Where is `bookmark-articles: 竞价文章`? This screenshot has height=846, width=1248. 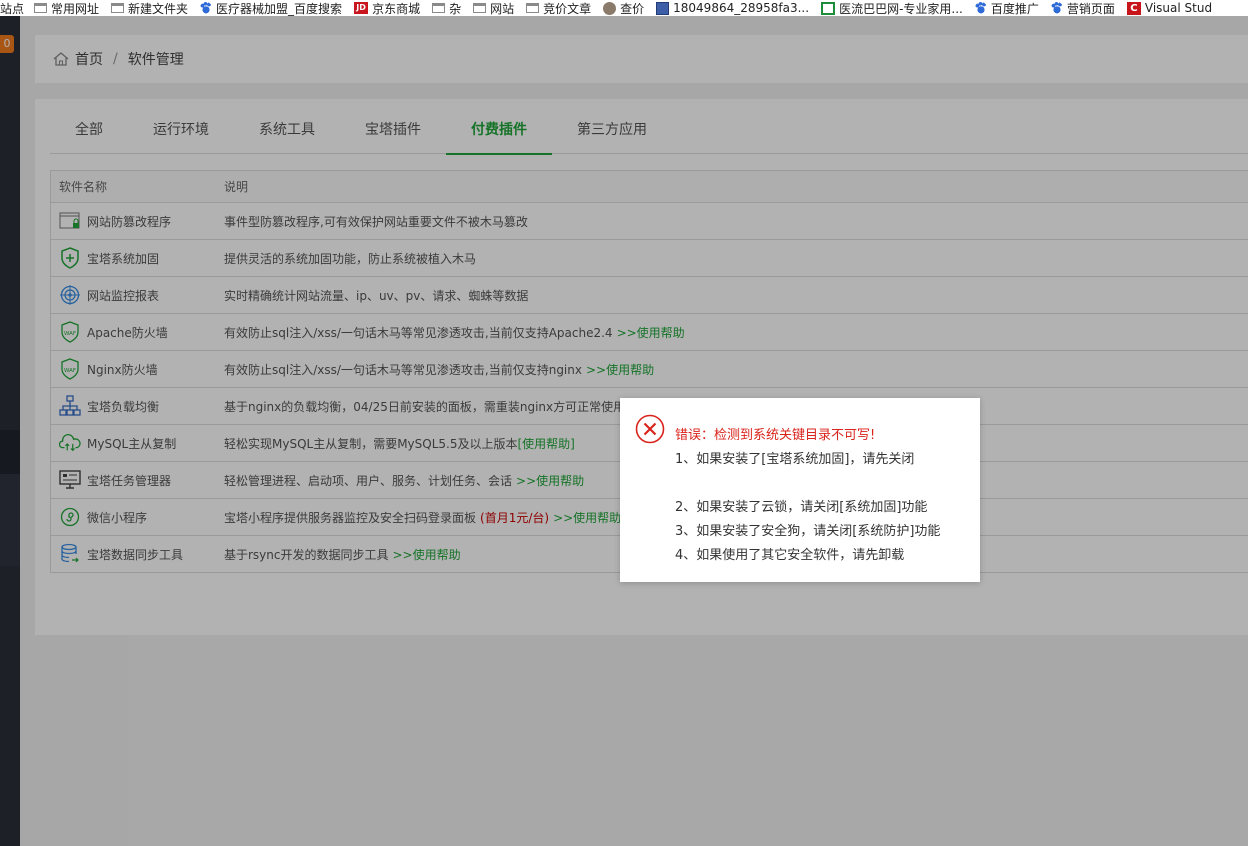 bookmark-articles: 竞价文章 is located at coordinates (558, 8).